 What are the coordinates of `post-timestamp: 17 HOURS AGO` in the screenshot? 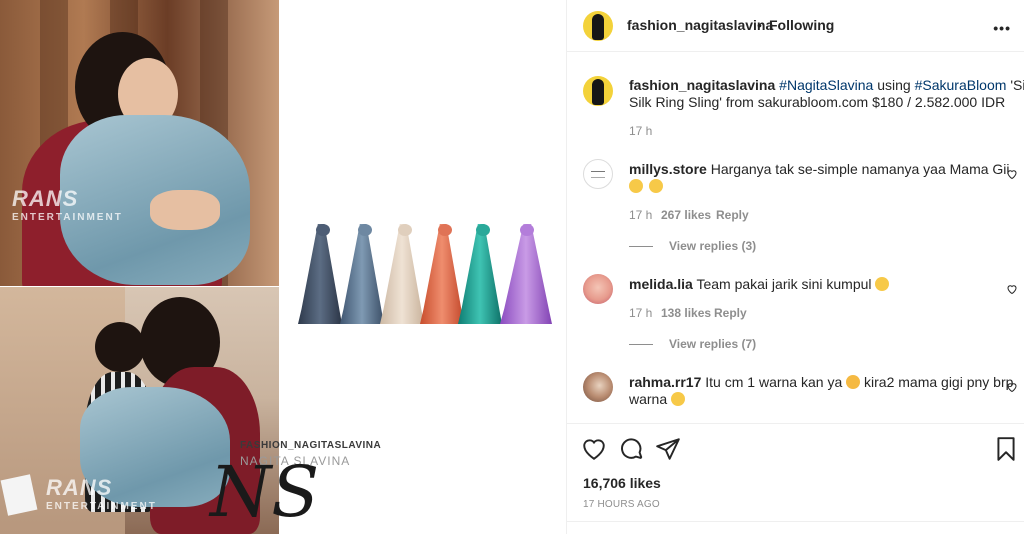 It's located at (621, 504).